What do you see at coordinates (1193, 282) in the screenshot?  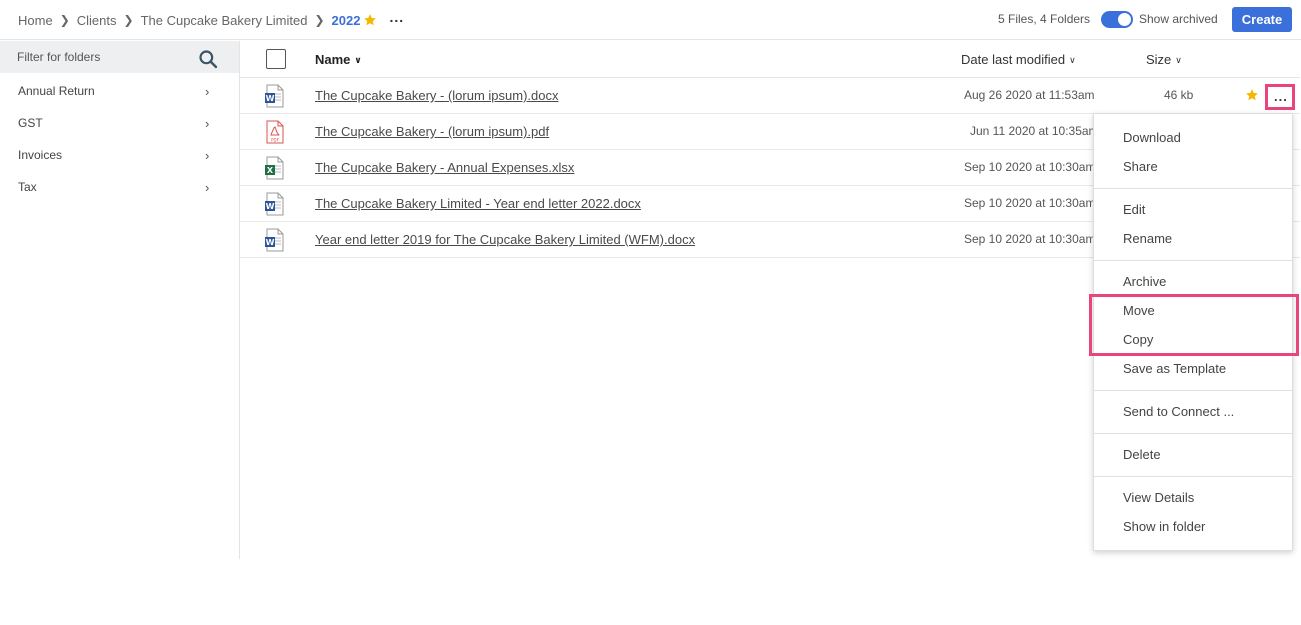 I see `menu-item-archive: Archive` at bounding box center [1193, 282].